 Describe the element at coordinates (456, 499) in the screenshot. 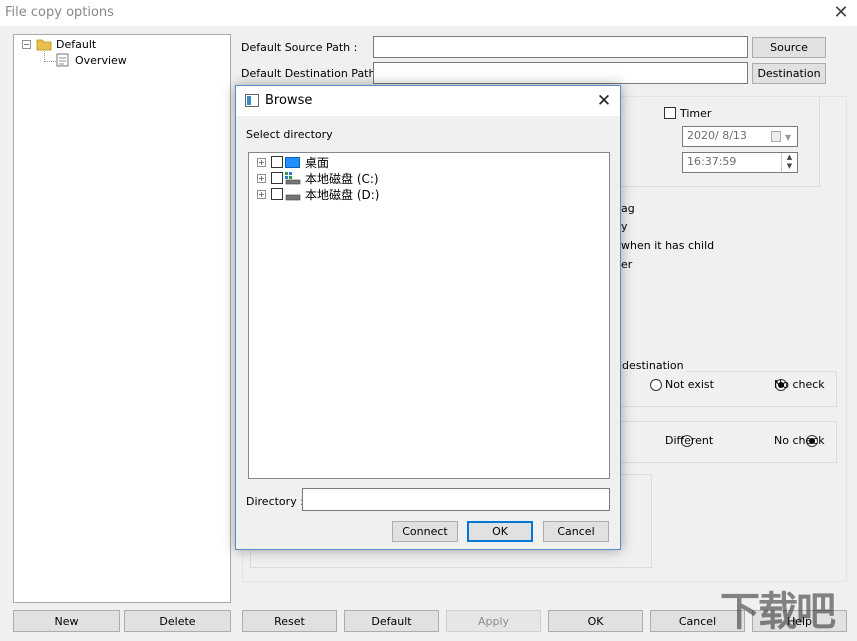

I see `directory-input` at that location.